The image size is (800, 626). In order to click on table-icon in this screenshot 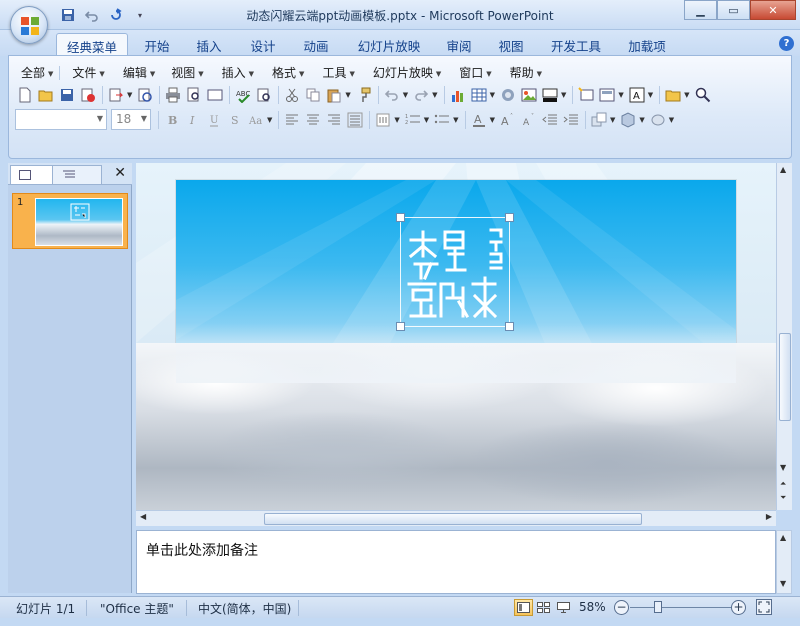, I will do `click(479, 95)`.